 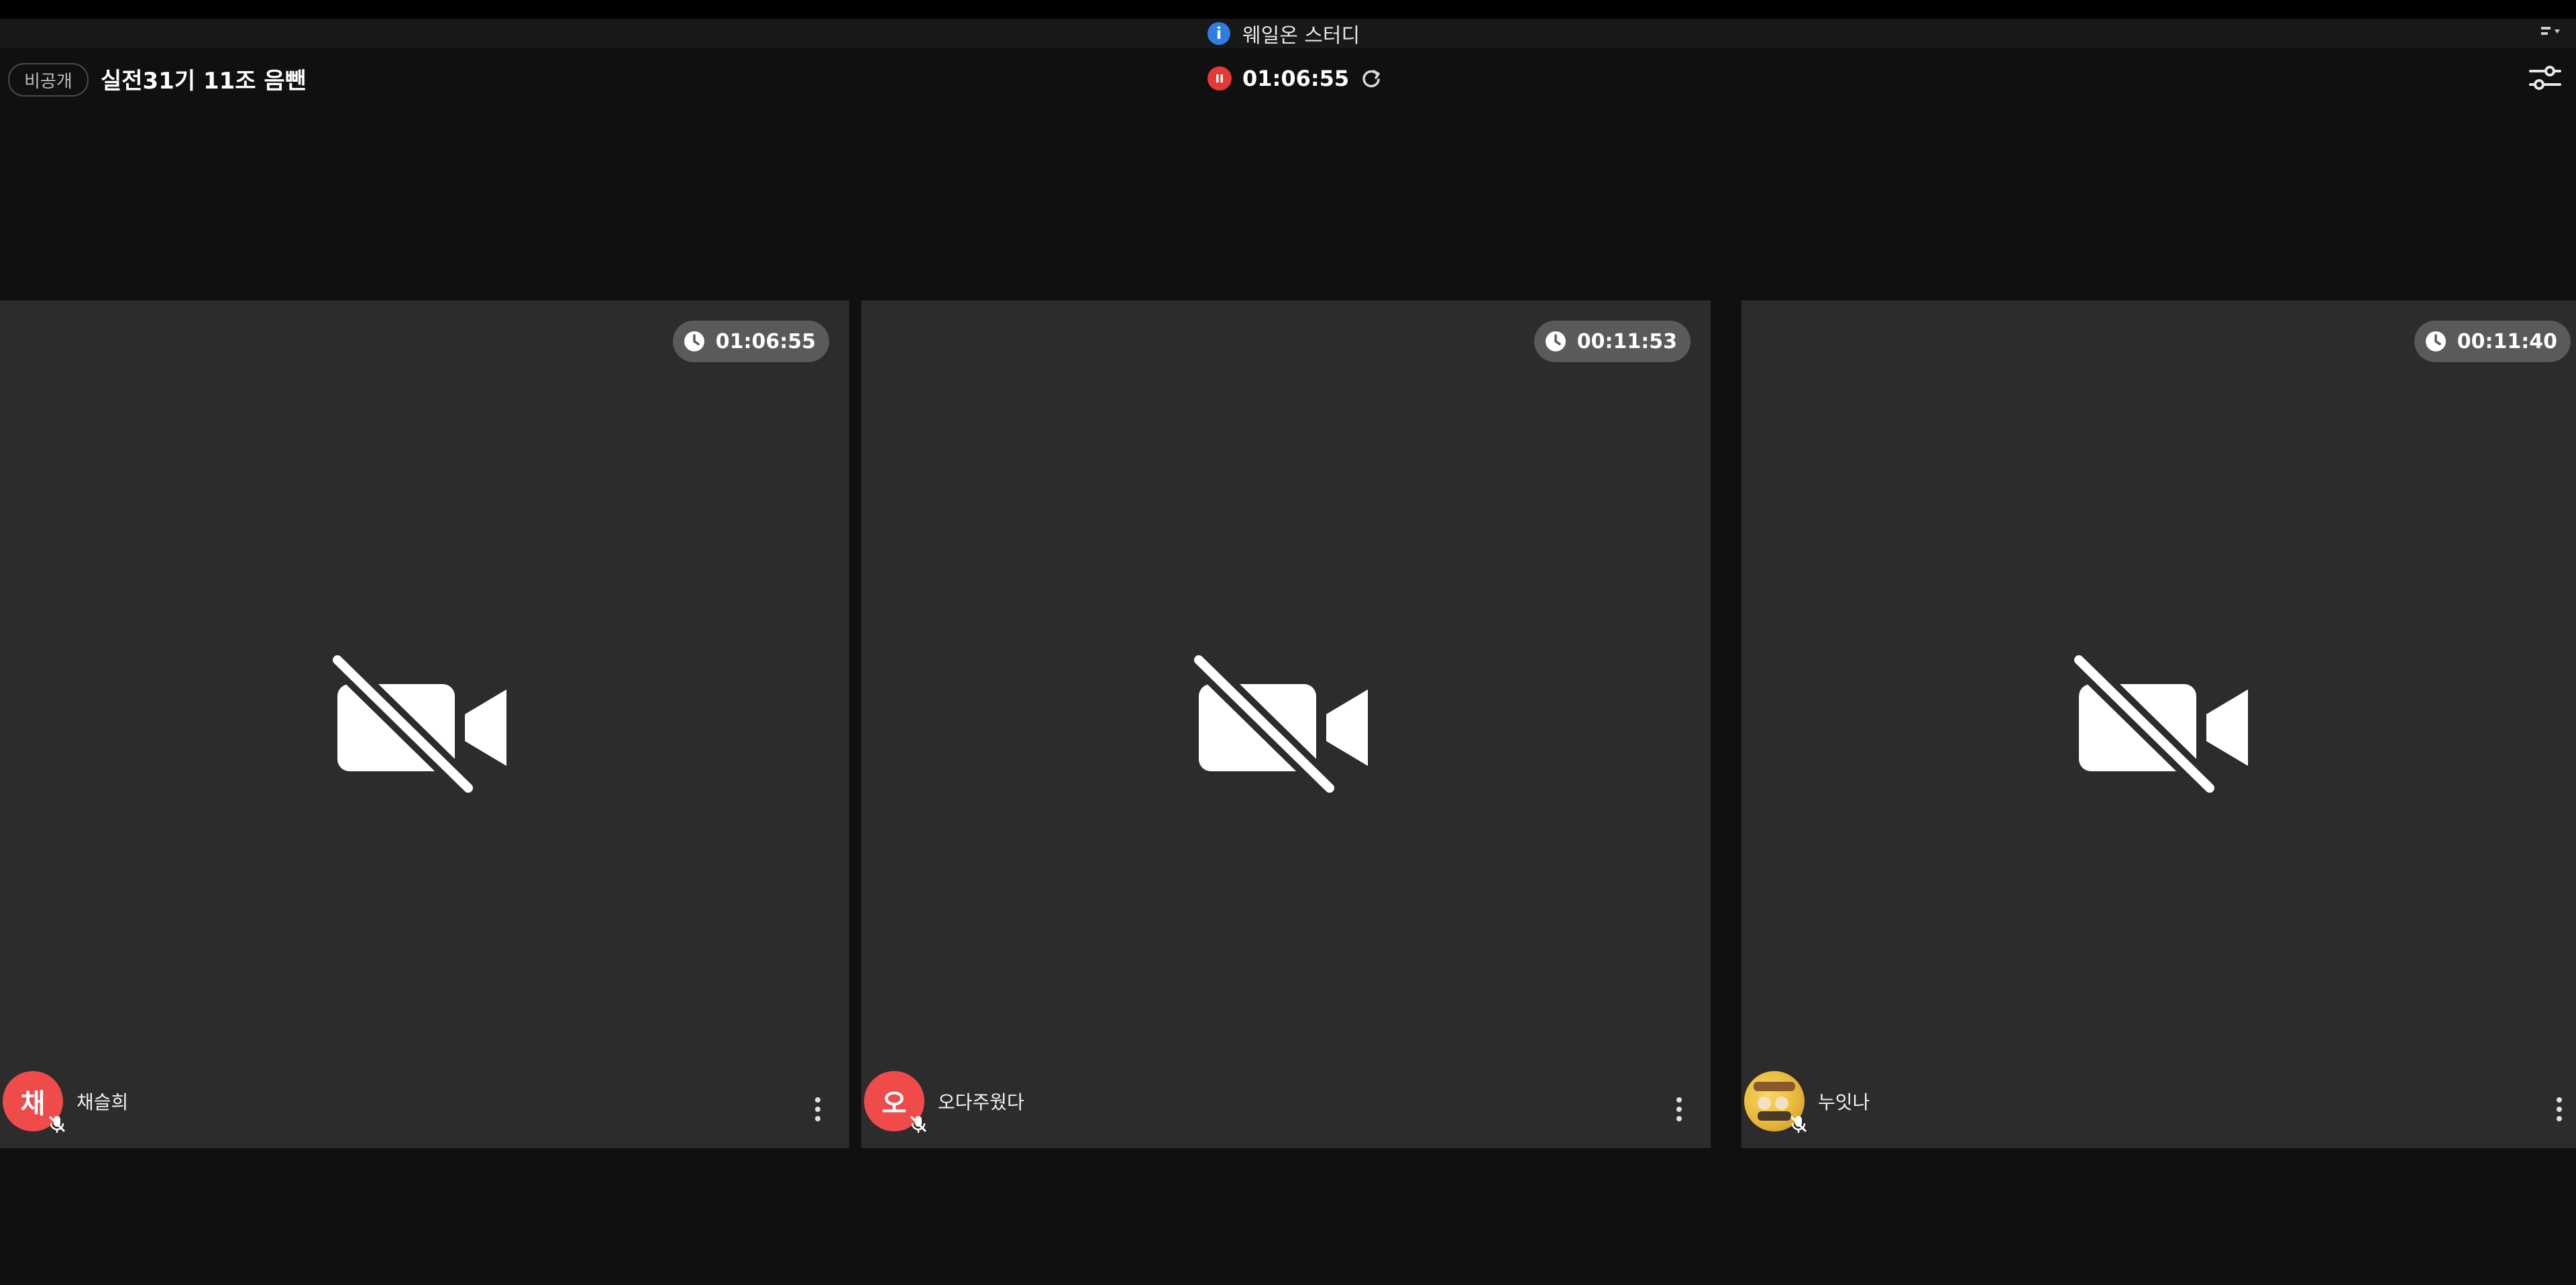 I want to click on avatar-initial: 오, so click(x=894, y=1103).